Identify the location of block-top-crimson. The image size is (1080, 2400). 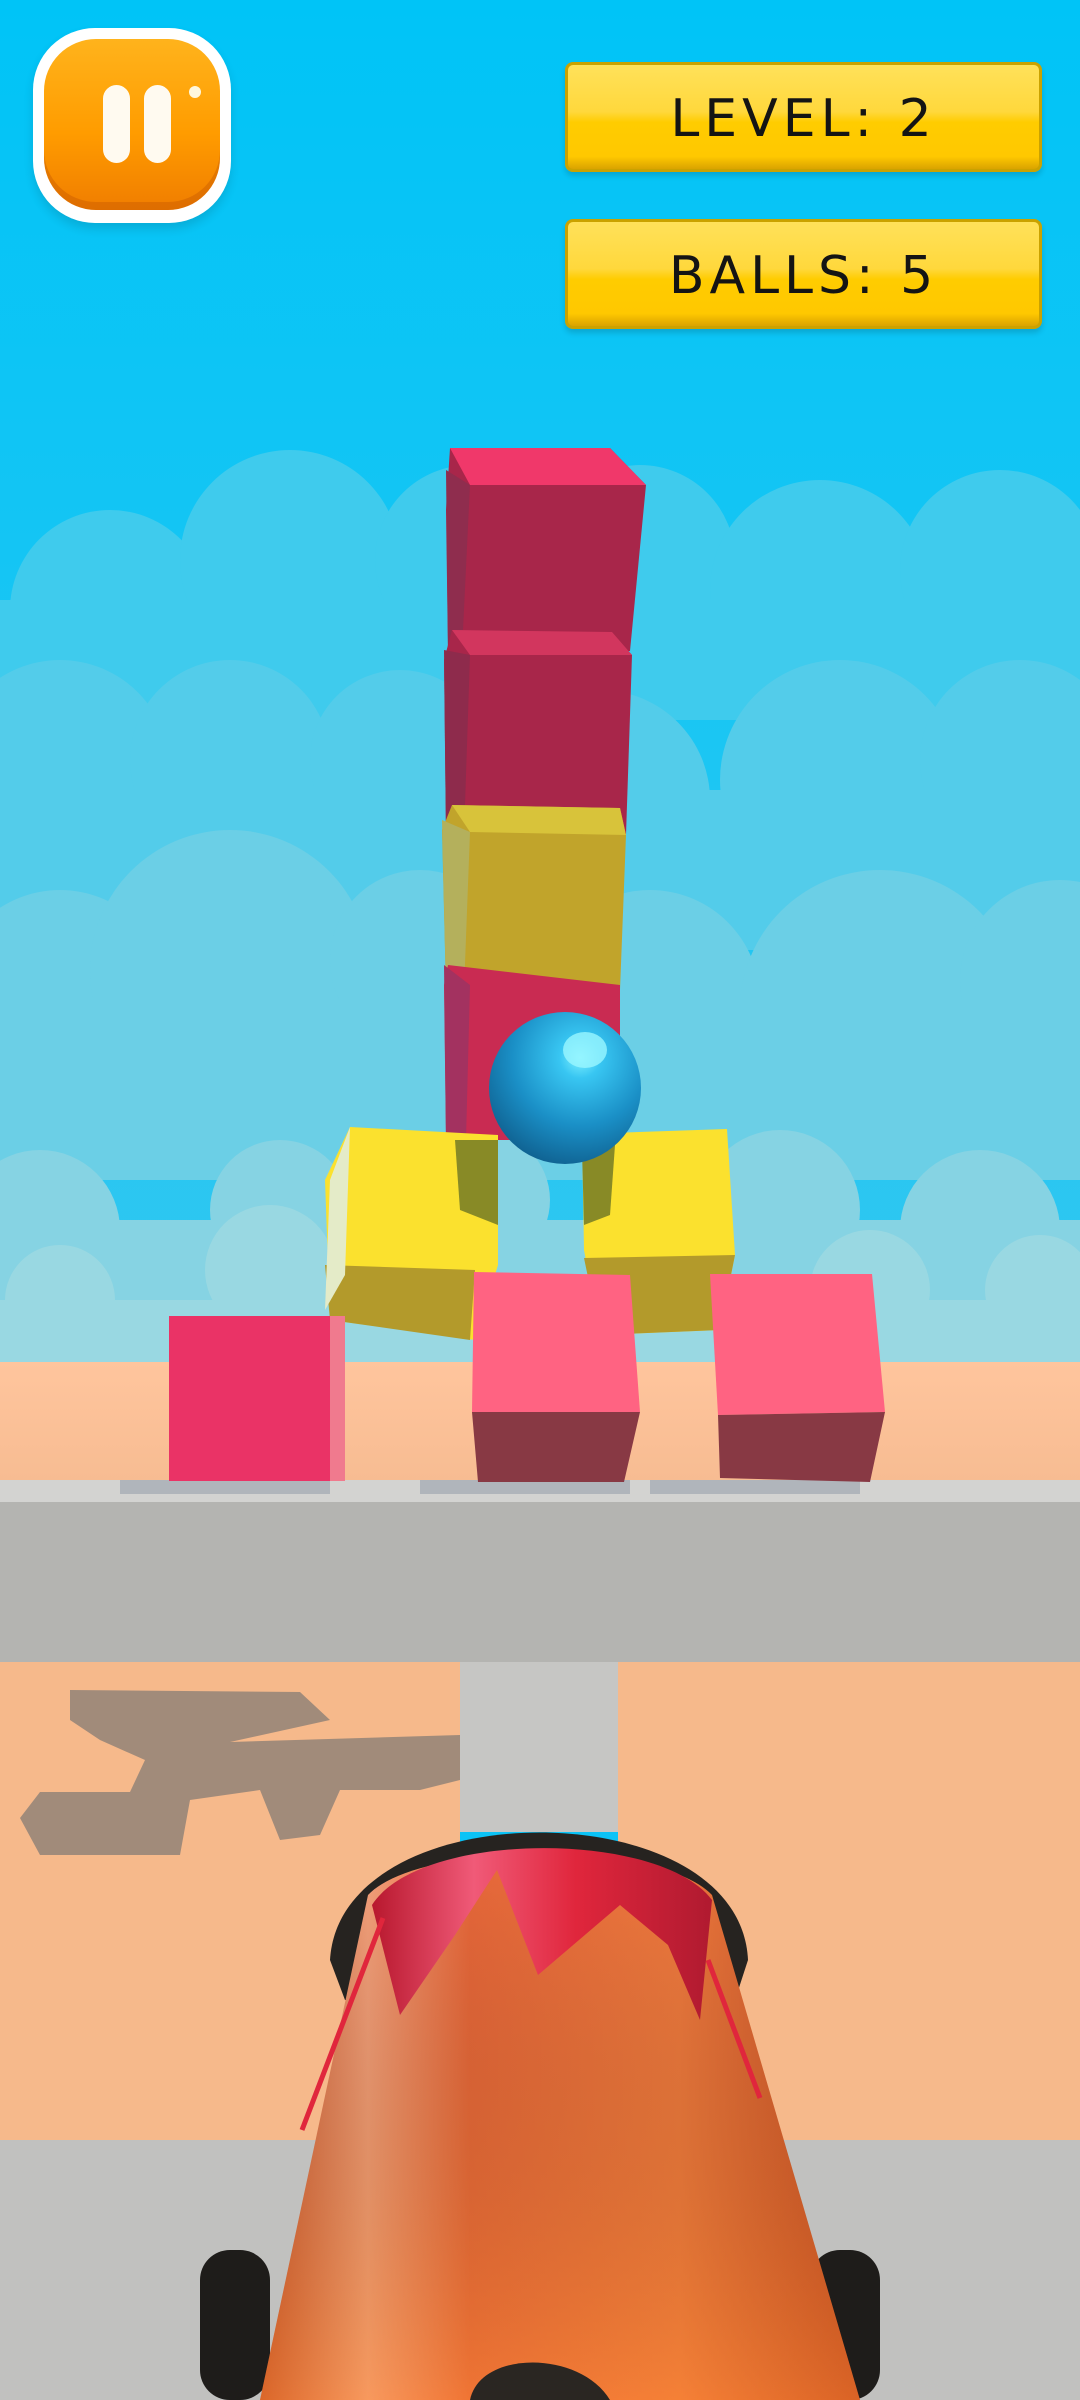
(546, 549).